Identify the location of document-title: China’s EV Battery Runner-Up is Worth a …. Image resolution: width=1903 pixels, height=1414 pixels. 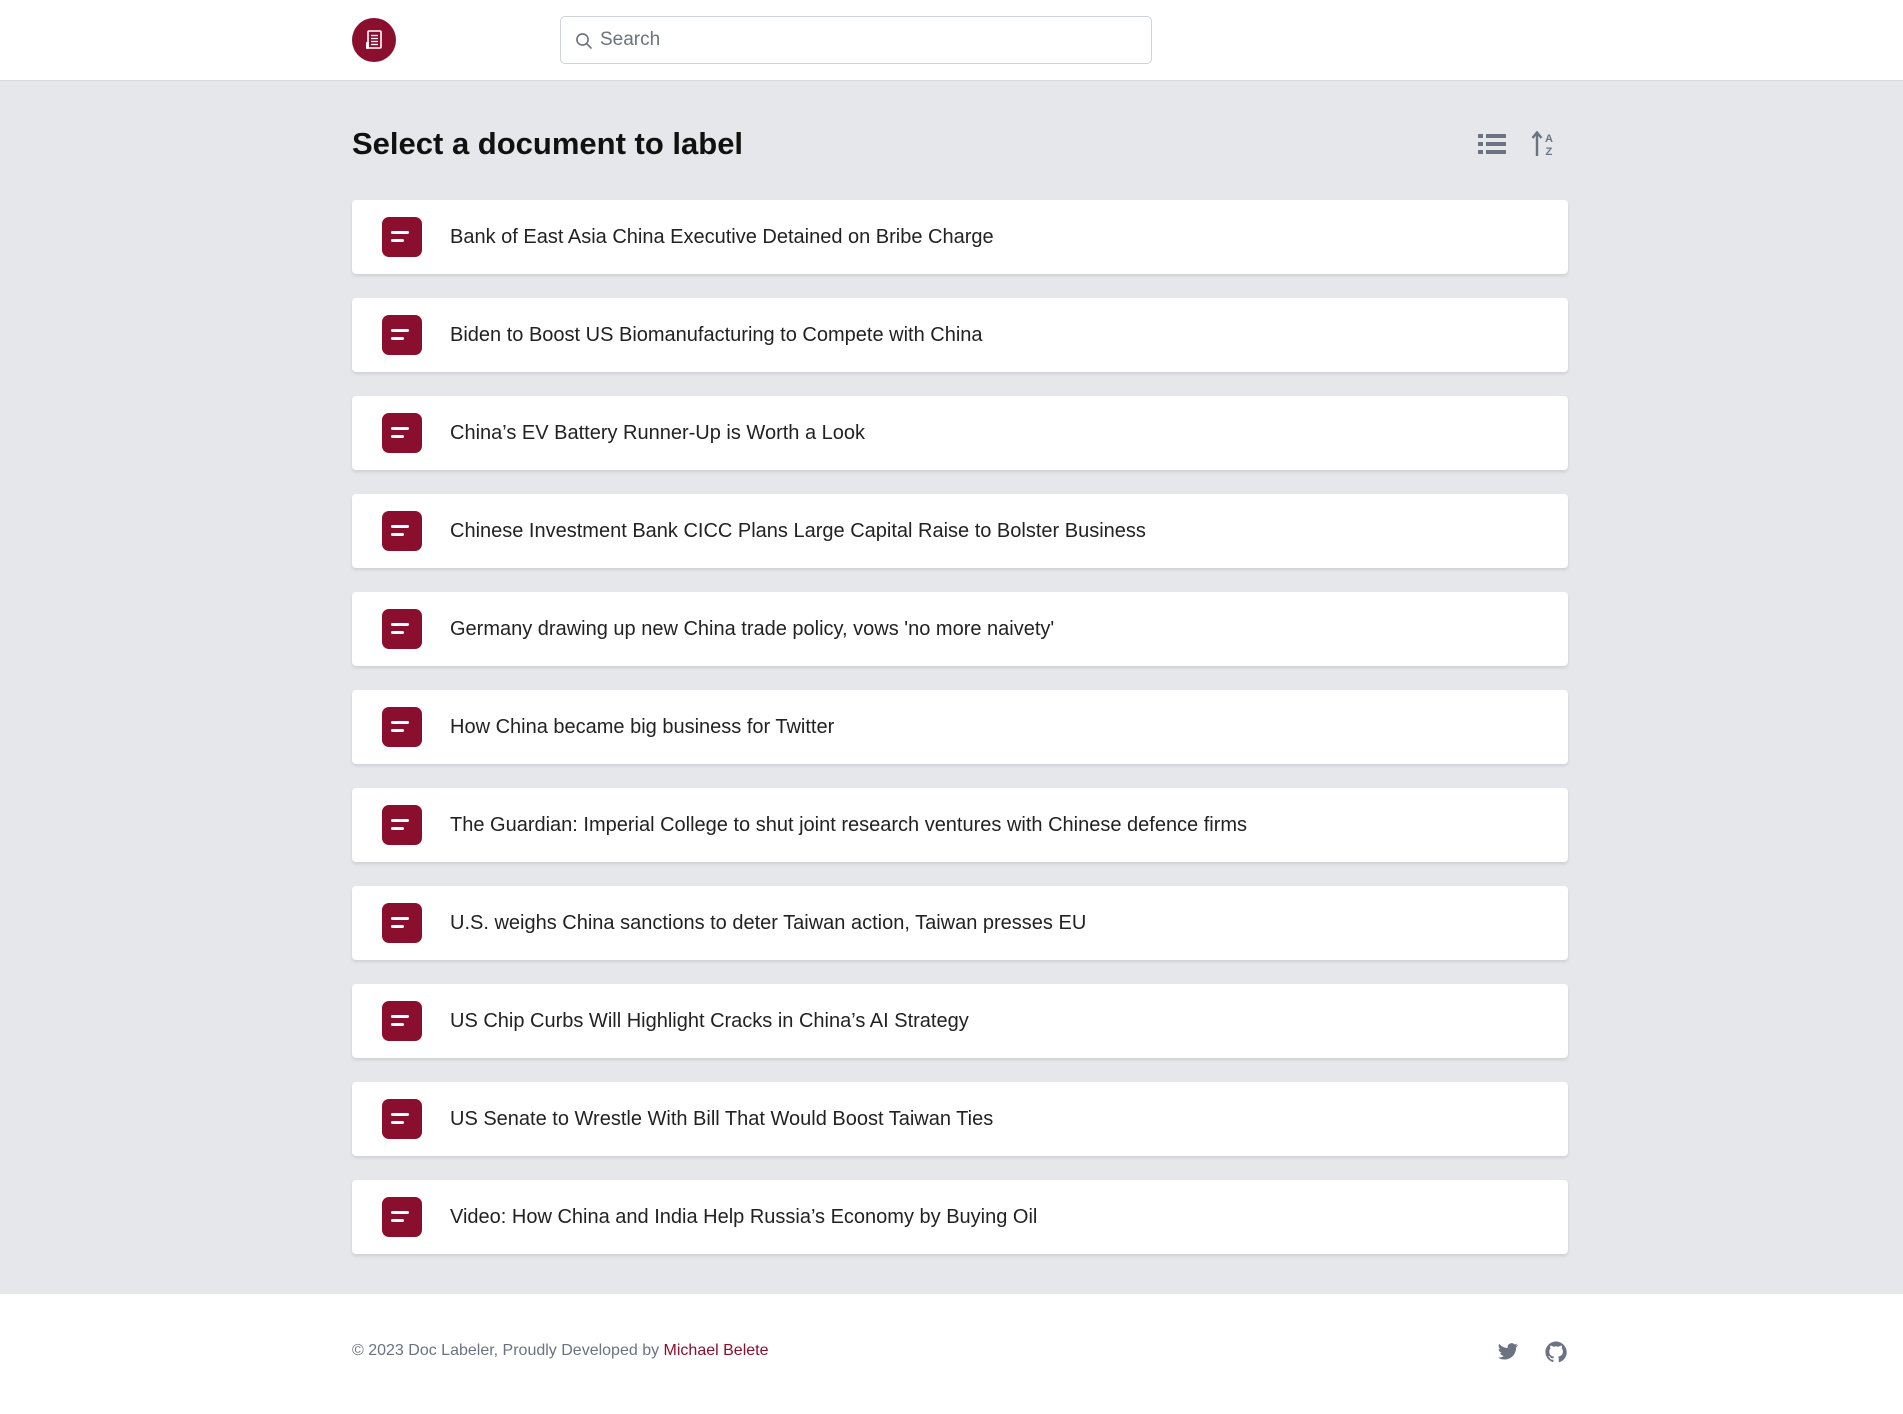
(658, 432).